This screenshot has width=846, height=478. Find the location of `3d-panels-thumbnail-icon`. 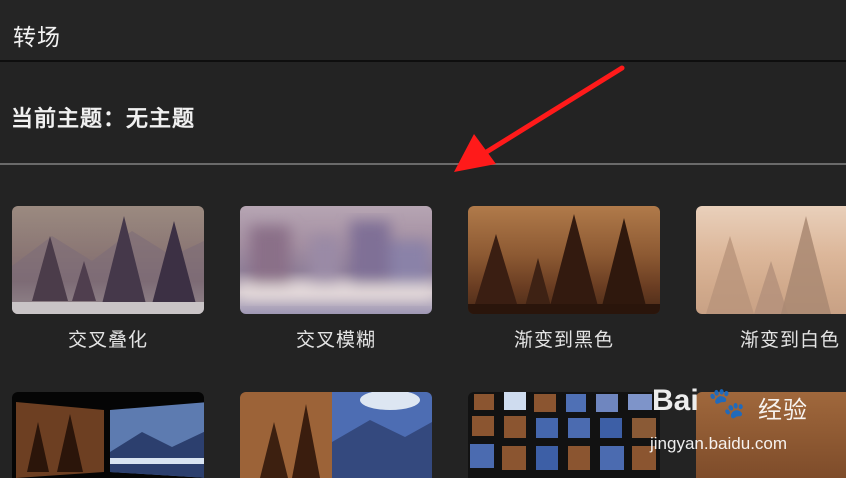

3d-panels-thumbnail-icon is located at coordinates (110, 440).